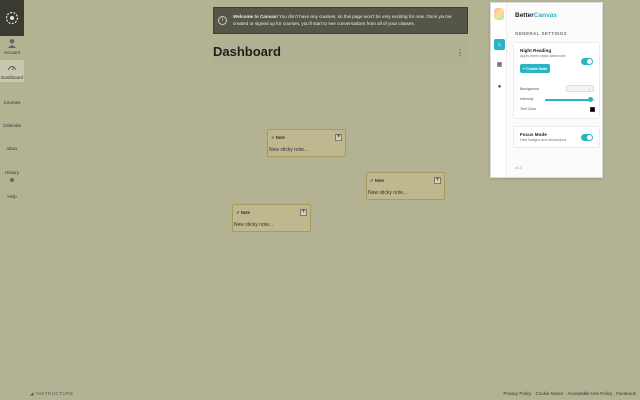 This screenshot has height=400, width=640. What do you see at coordinates (12, 102) in the screenshot?
I see `nav-label-courses: Courses` at bounding box center [12, 102].